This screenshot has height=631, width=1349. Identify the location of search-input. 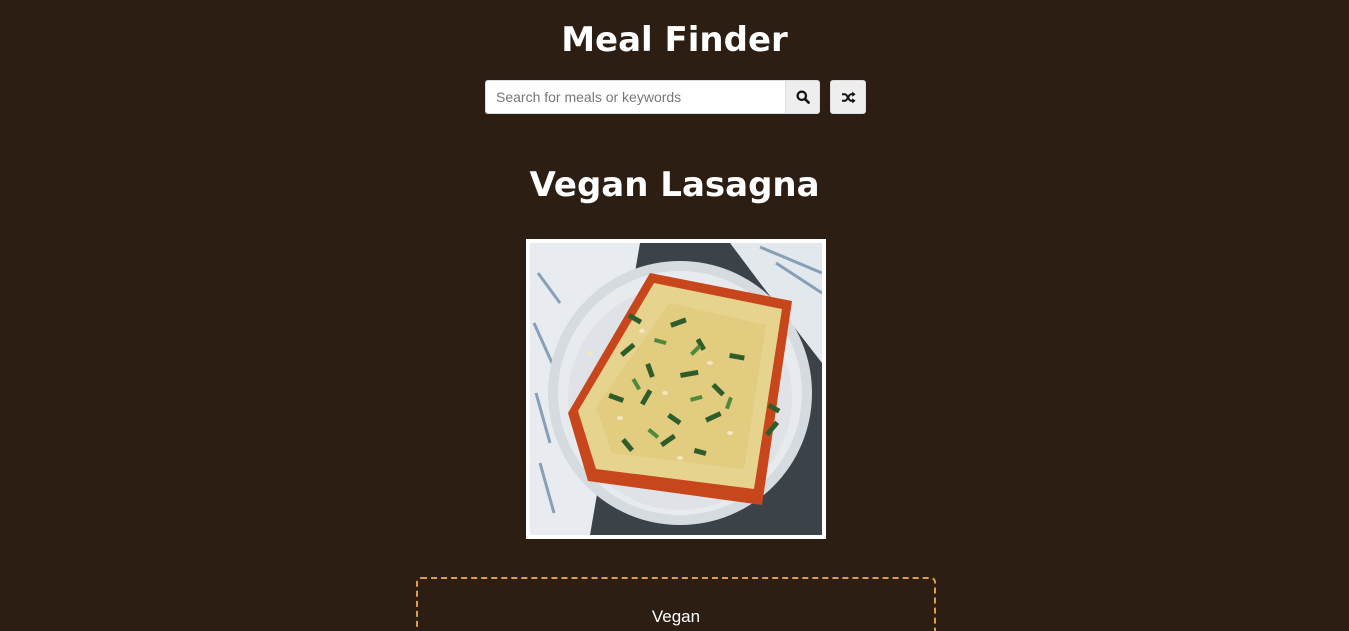
(635, 97).